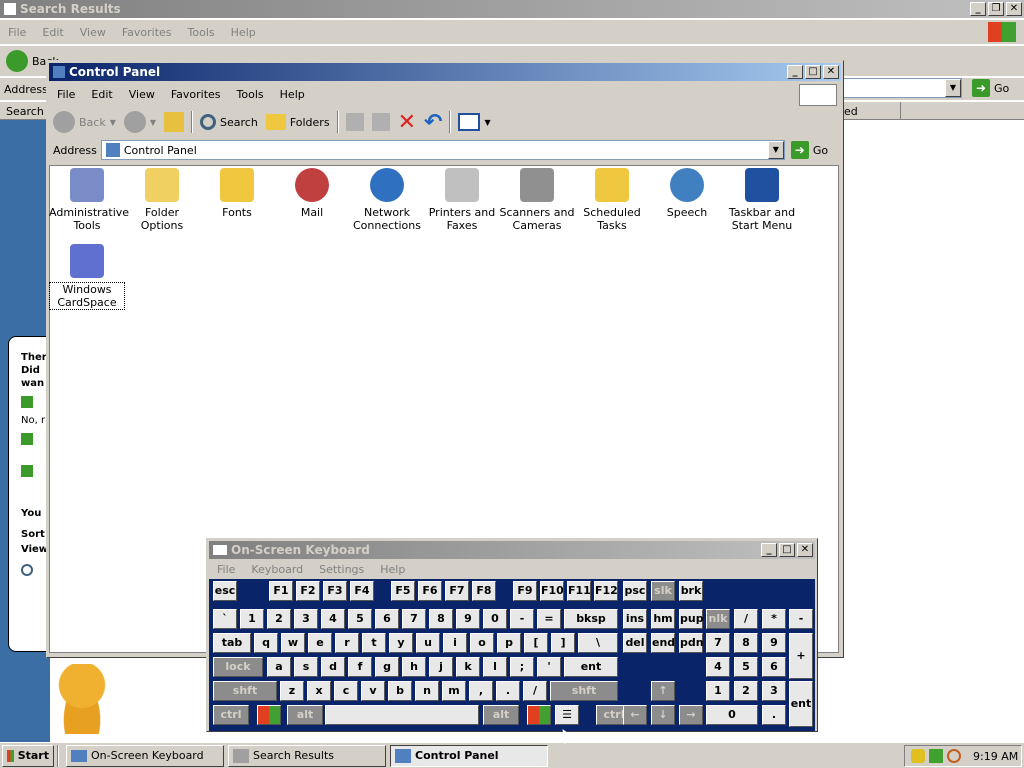  I want to click on security-shield-icon, so click(918, 756).